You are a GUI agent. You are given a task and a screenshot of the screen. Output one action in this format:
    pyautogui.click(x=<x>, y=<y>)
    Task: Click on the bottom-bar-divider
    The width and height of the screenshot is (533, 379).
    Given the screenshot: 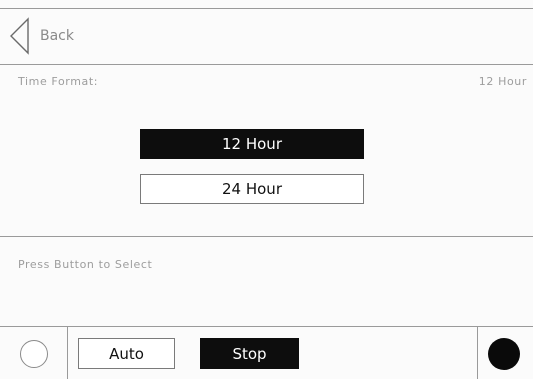 What is the action you would take?
    pyautogui.click(x=266, y=326)
    